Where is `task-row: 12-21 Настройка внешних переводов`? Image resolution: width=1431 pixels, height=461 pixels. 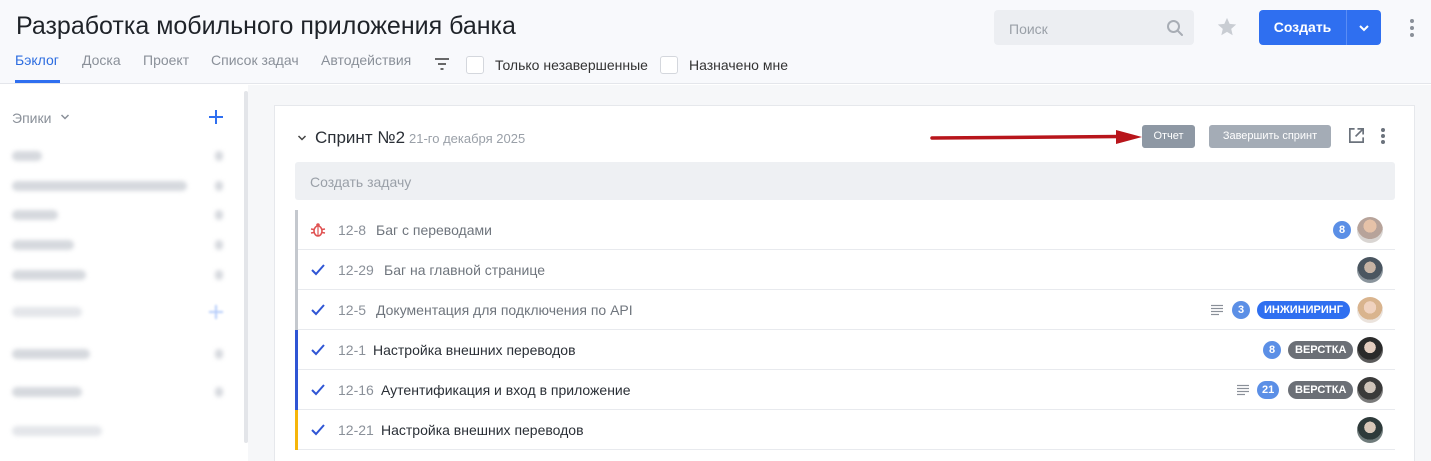 task-row: 12-21 Настройка внешних переводов is located at coordinates (845, 430).